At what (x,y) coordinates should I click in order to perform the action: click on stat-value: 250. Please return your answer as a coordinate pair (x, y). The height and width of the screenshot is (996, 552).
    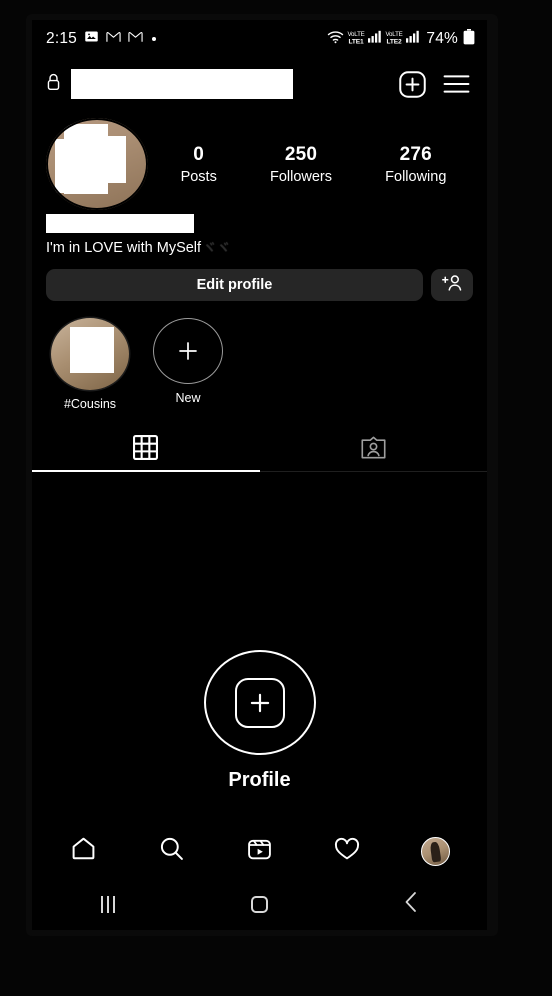
    Looking at the image, I should click on (301, 154).